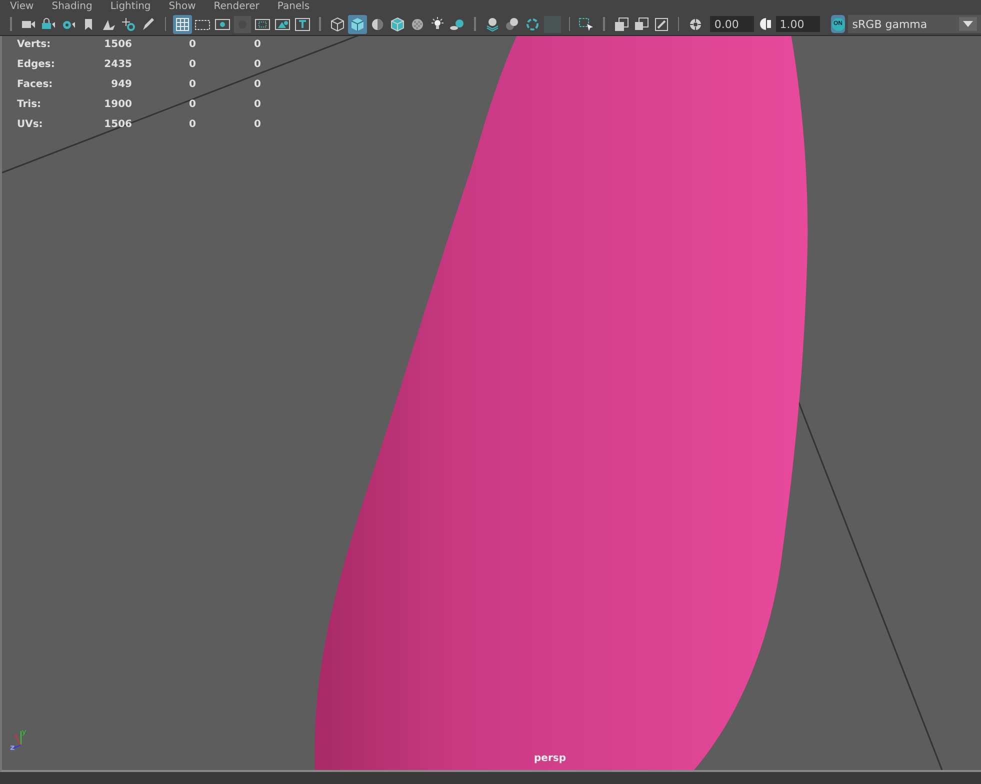  I want to click on stat-label: Tris:, so click(29, 105).